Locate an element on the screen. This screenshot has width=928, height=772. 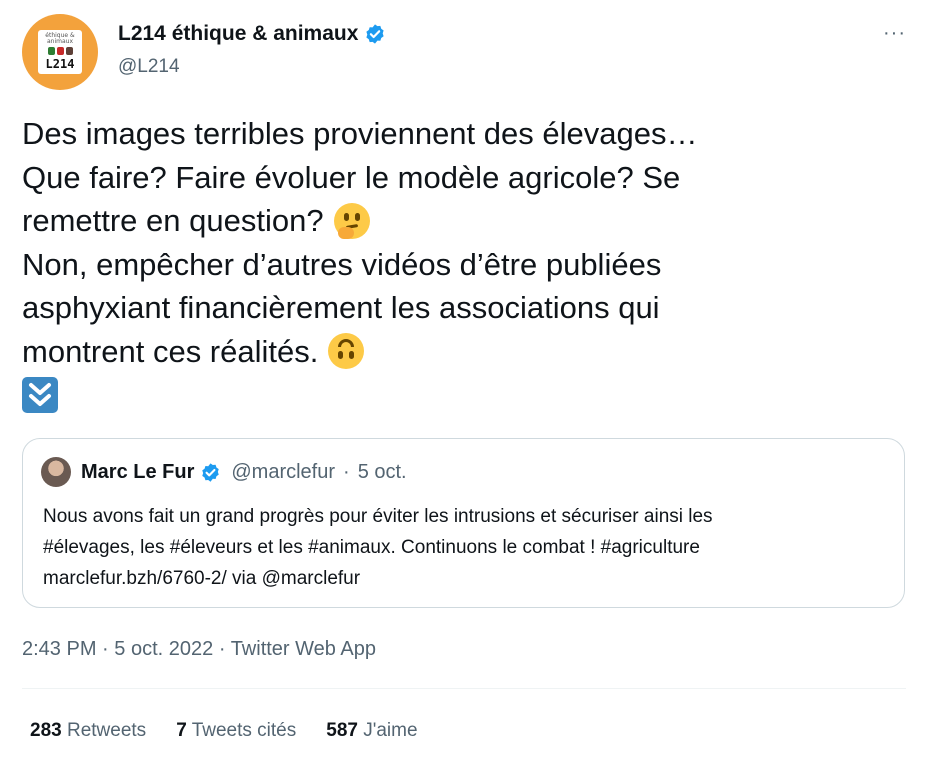
thinking-face-icon is located at coordinates (351, 220).